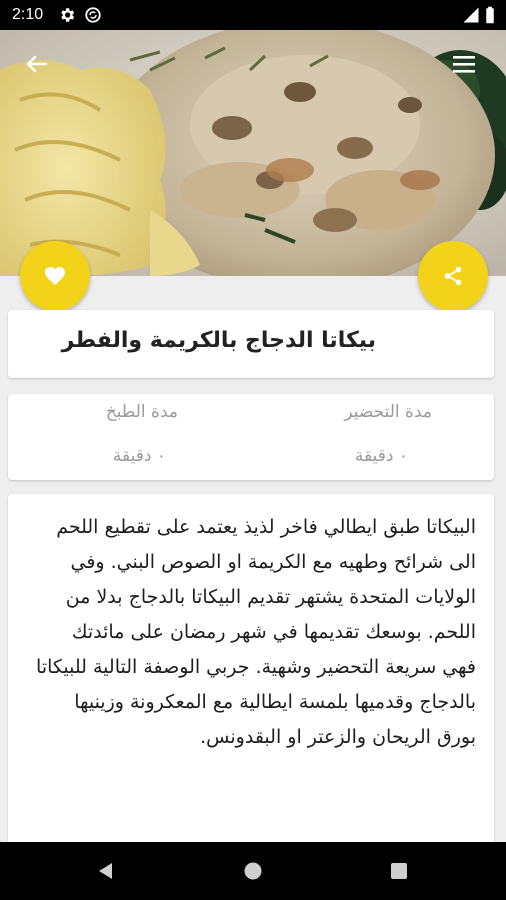 The image size is (506, 900). What do you see at coordinates (490, 15) in the screenshot?
I see `battery-icon` at bounding box center [490, 15].